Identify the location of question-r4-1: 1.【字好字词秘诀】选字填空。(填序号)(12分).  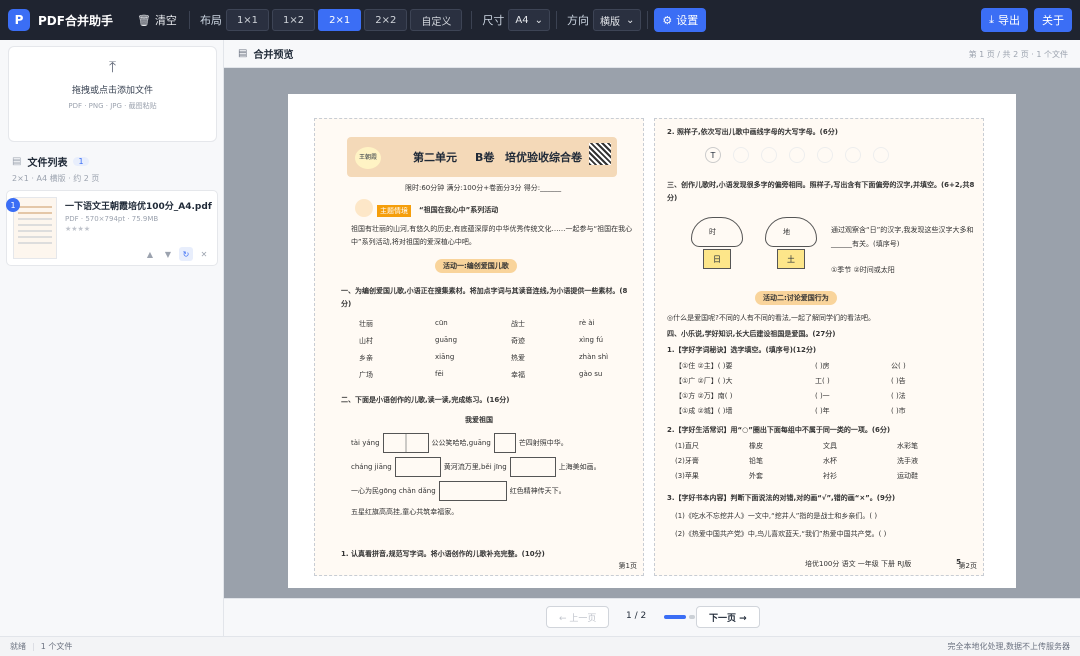
(742, 350).